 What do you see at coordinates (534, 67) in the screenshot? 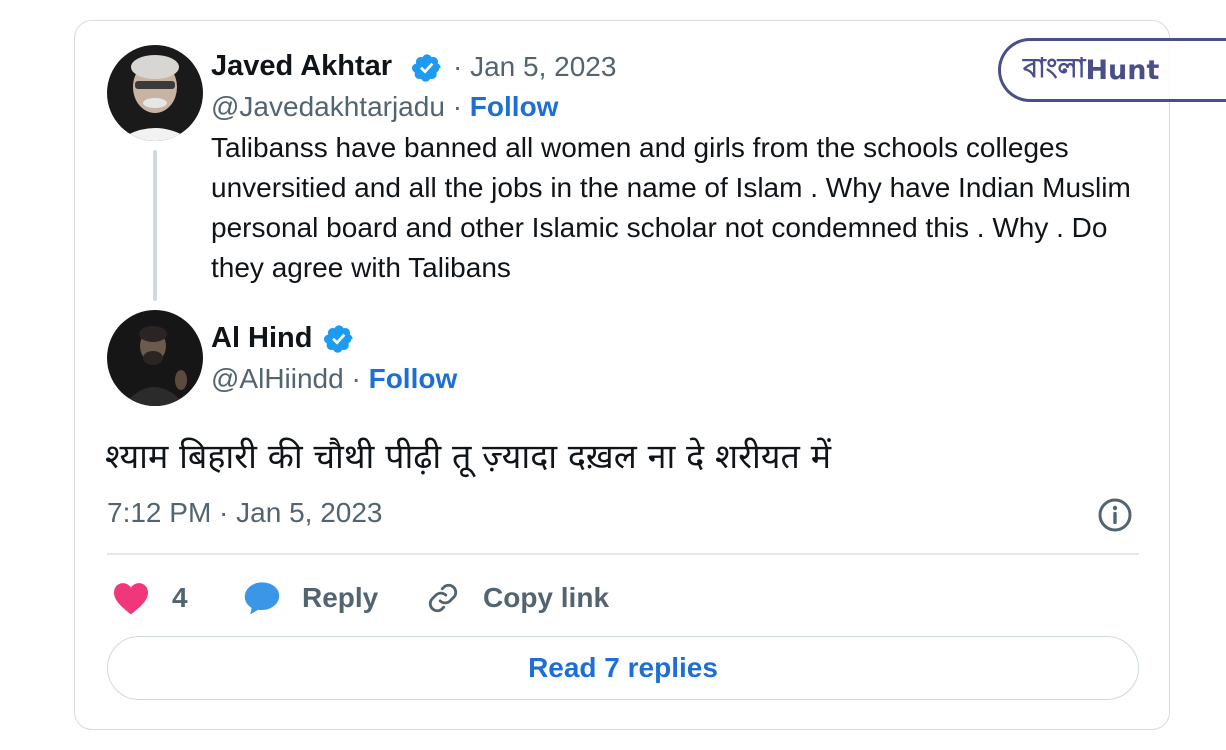
I see `quoted-tweet-date: · Jan 5, 2023` at bounding box center [534, 67].